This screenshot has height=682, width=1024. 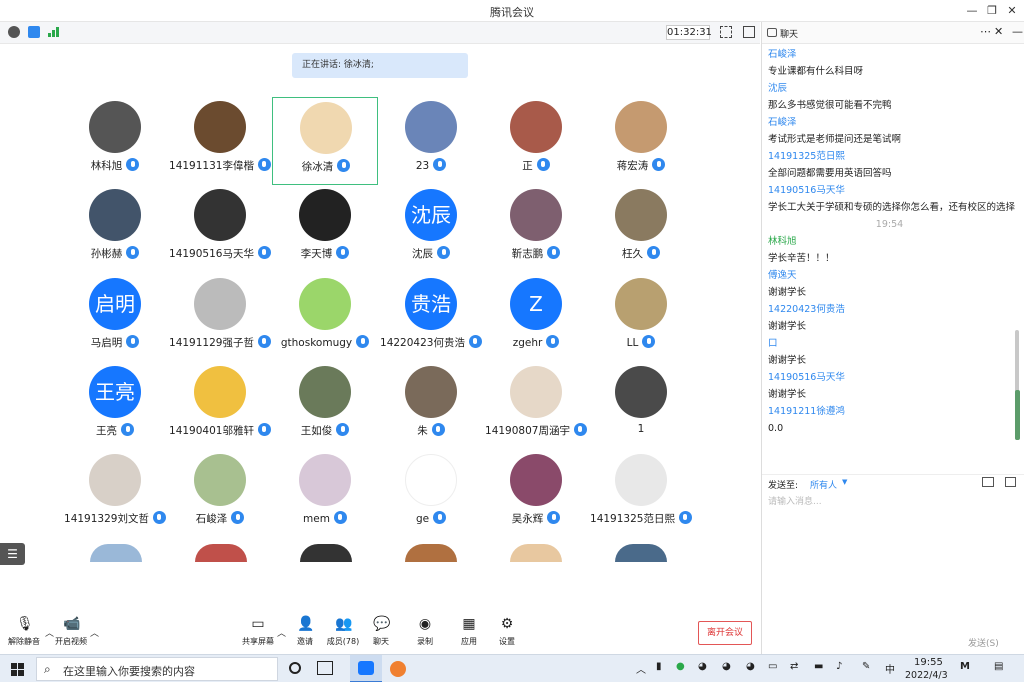 What do you see at coordinates (71, 634) in the screenshot?
I see `start-video-button: 📹 开启视频` at bounding box center [71, 634].